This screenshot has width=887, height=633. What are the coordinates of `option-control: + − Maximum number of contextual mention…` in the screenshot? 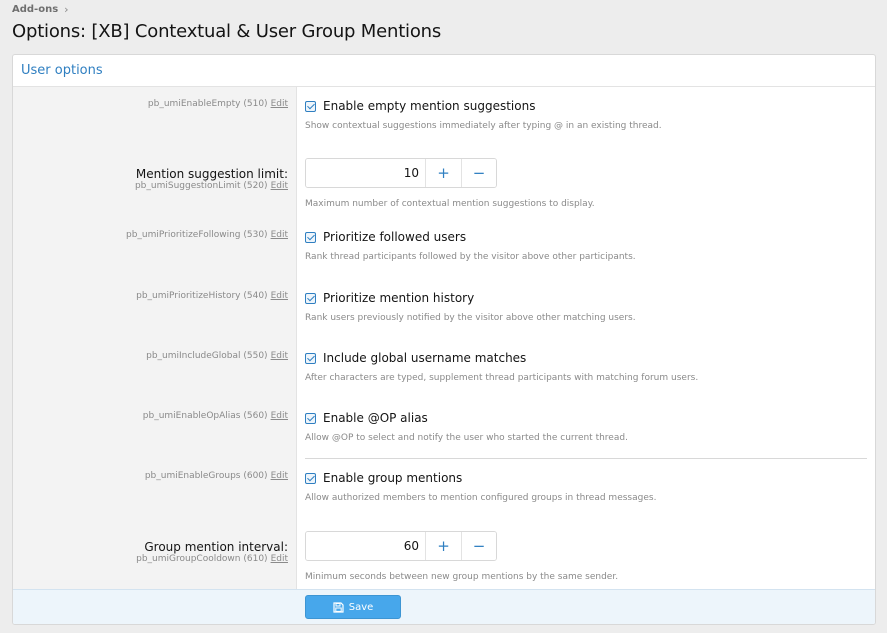 It's located at (450, 183).